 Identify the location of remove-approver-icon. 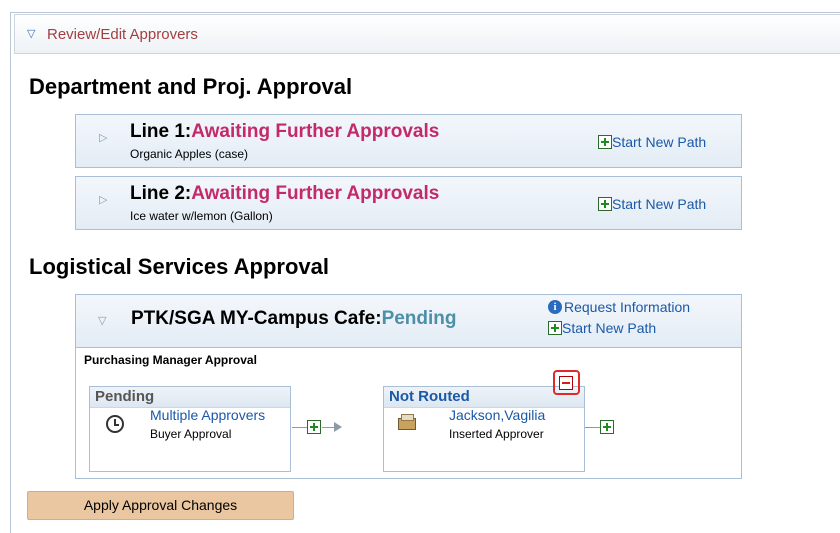
(566, 383).